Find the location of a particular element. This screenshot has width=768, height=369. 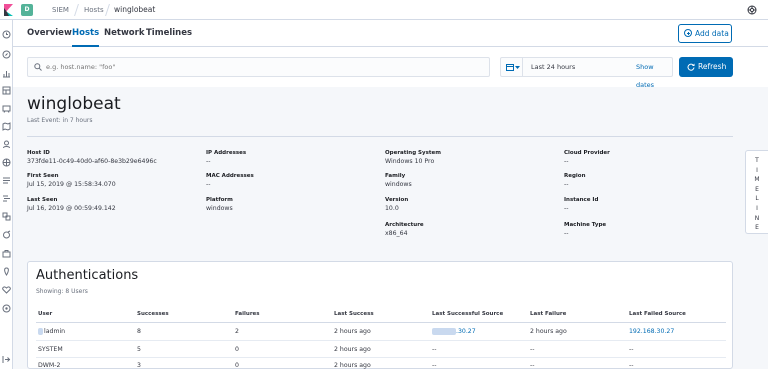

top-header: D SIEM Hosts winglobeat is located at coordinates (384, 10).